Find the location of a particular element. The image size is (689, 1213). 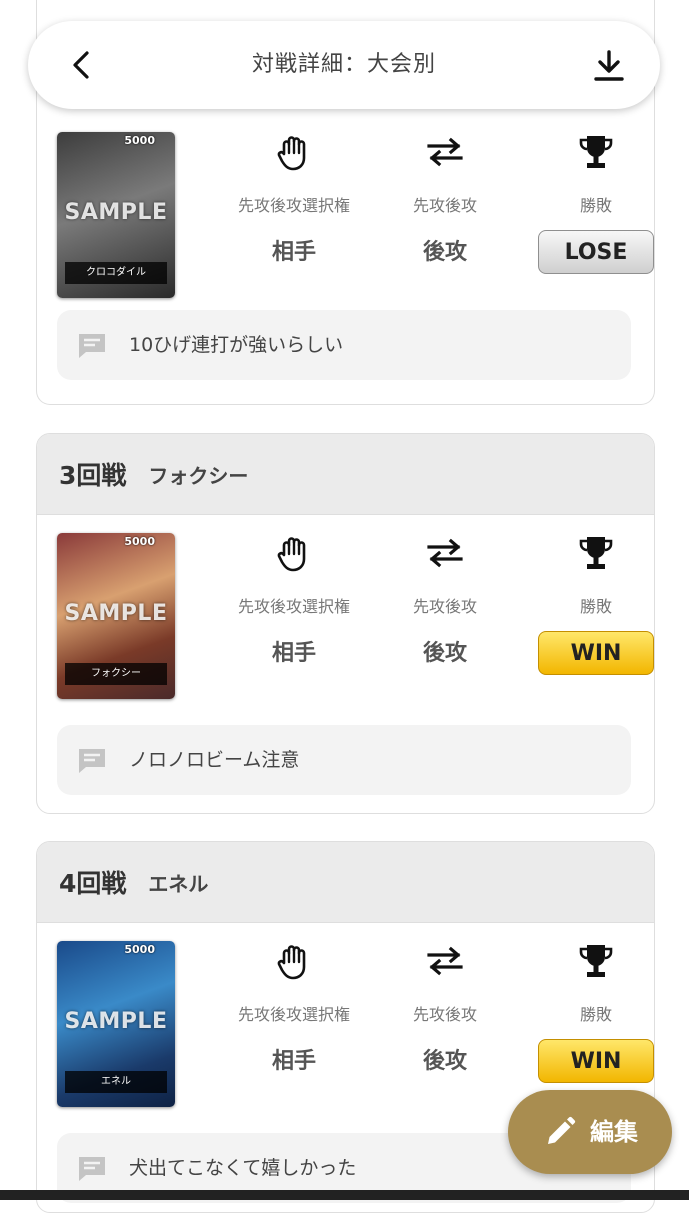

leader-card-image: 5000 SAMPLE フォクシー is located at coordinates (116, 616).